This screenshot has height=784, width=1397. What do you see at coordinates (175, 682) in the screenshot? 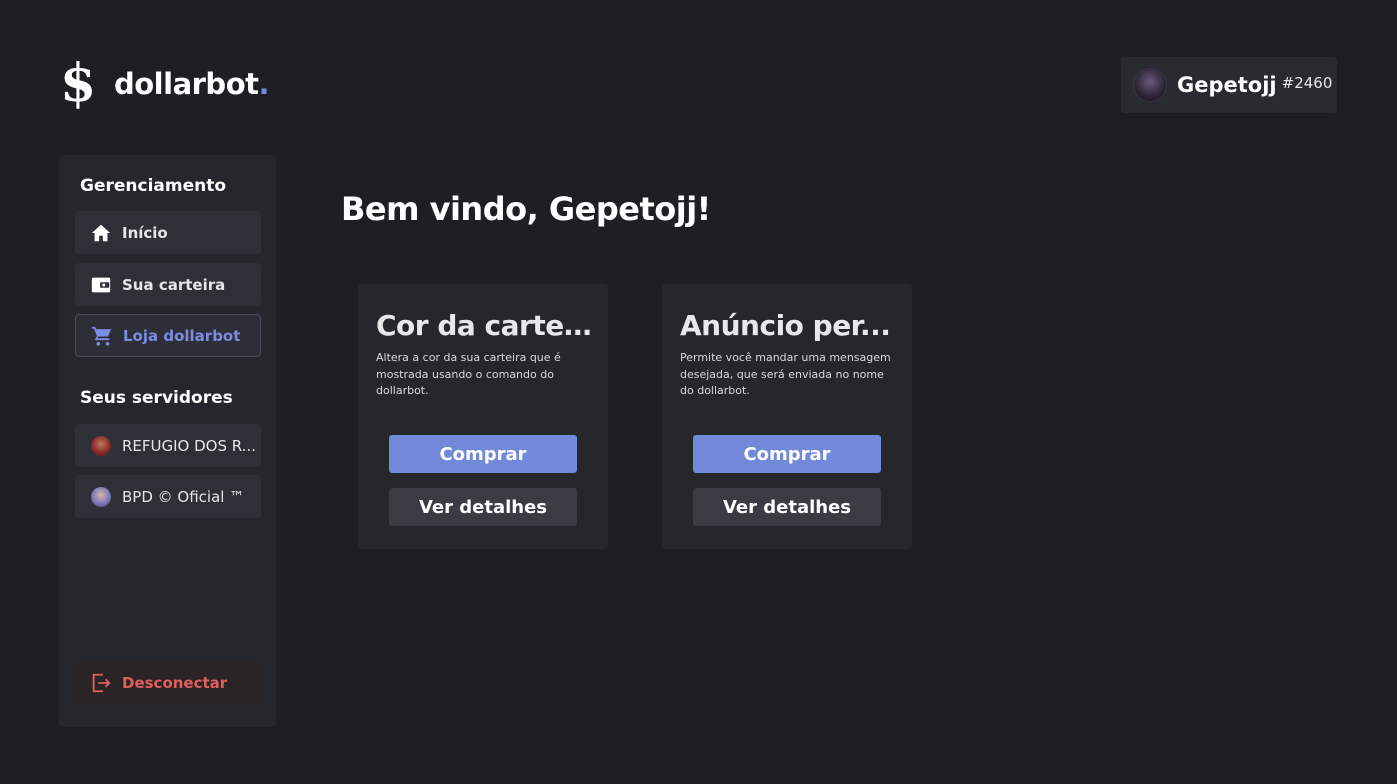
I see `logout-label: Desconectar` at bounding box center [175, 682].